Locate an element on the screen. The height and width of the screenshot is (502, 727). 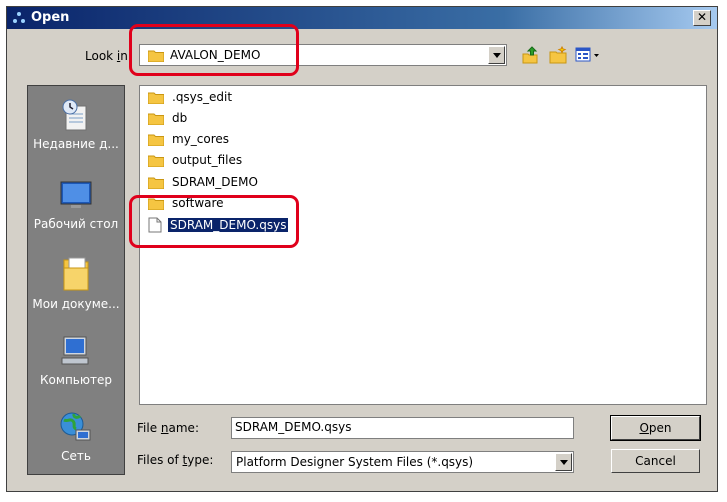
computer-icon is located at coordinates (75, 350).